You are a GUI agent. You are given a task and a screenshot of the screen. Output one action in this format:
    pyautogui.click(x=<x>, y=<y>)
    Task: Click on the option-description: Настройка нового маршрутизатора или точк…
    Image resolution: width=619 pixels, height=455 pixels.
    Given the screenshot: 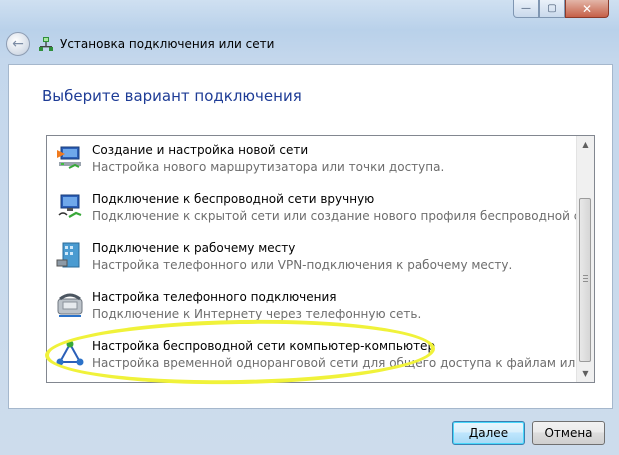 What is the action you would take?
    pyautogui.click(x=268, y=167)
    